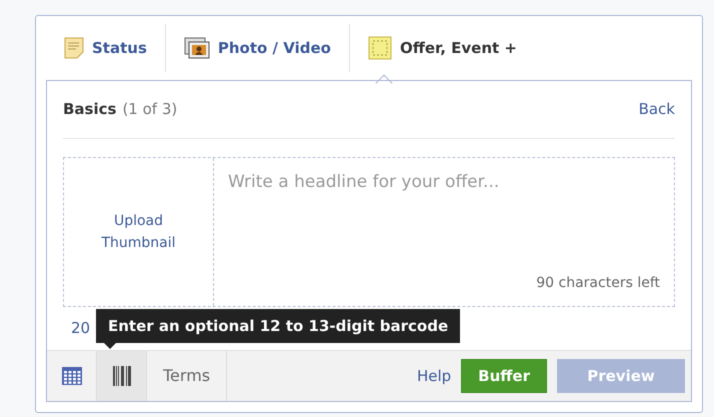  Describe the element at coordinates (89, 109) in the screenshot. I see `panel-title: Basics` at that location.